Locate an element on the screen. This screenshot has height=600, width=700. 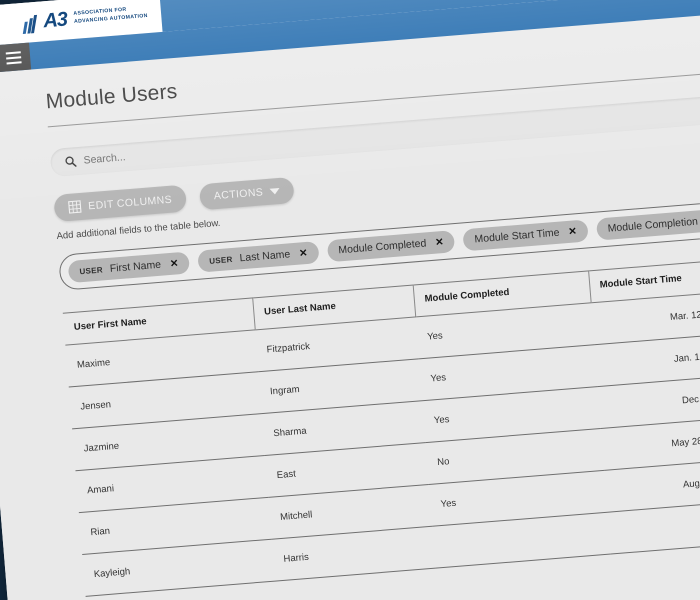
chip-label: Module Start Time is located at coordinates (517, 236).